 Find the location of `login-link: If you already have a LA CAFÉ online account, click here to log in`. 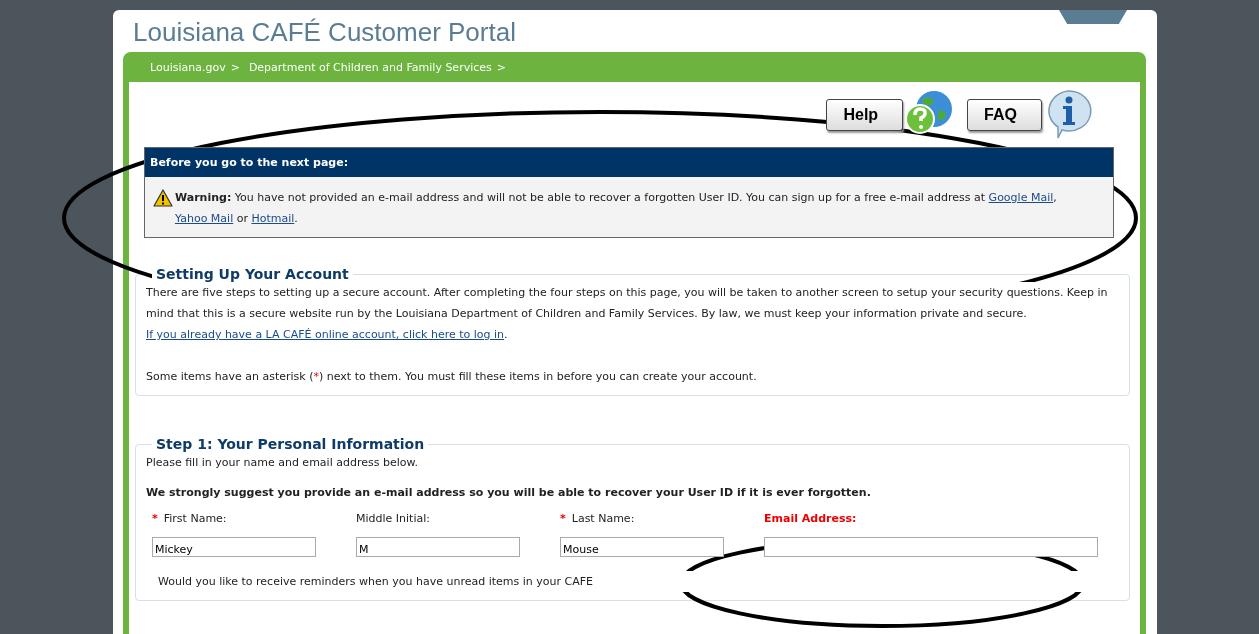

login-link: If you already have a LA CAFÉ online account, click here to log in is located at coordinates (325, 334).